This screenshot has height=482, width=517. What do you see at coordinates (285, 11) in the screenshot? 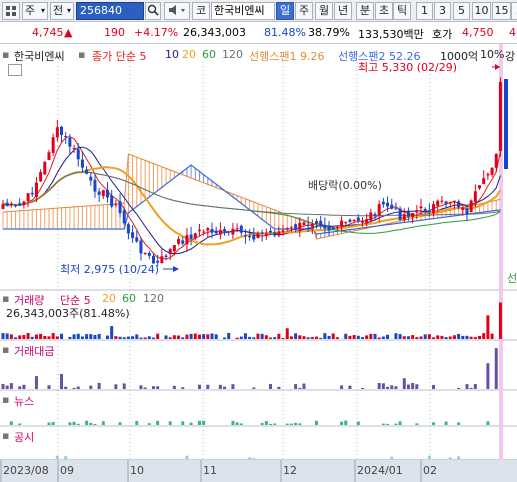
I see `period-tab-0: 일` at bounding box center [285, 11].